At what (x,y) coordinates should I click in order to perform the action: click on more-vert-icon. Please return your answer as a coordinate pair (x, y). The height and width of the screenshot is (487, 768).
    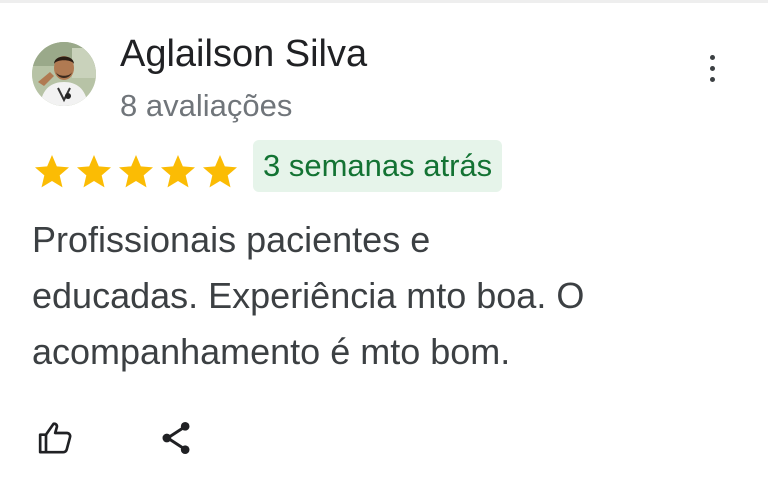
    Looking at the image, I should click on (712, 68).